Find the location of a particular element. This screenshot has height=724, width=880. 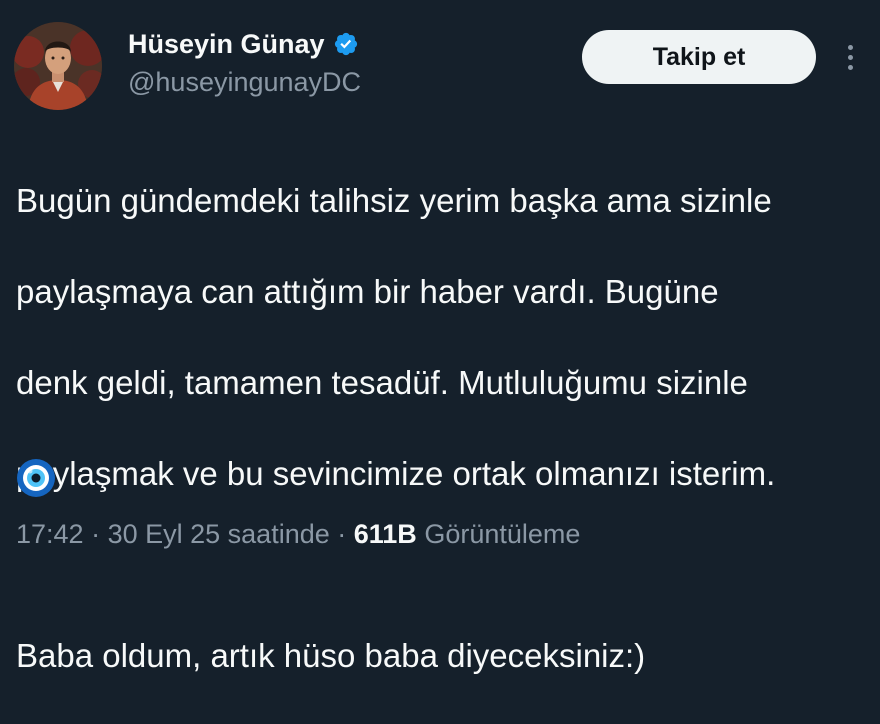

avatar-photo is located at coordinates (58, 66).